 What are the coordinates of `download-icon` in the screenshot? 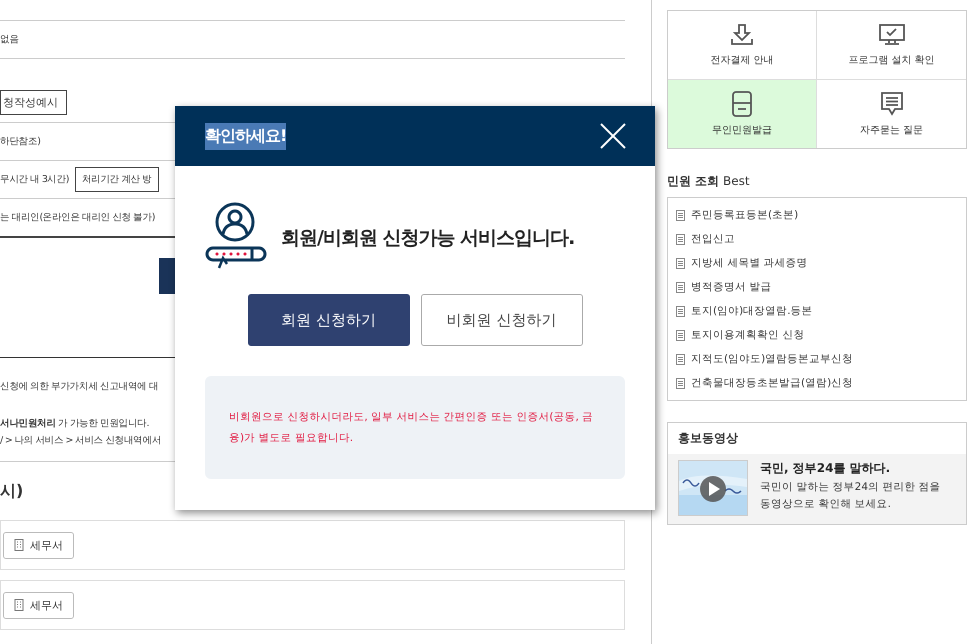 It's located at (742, 35).